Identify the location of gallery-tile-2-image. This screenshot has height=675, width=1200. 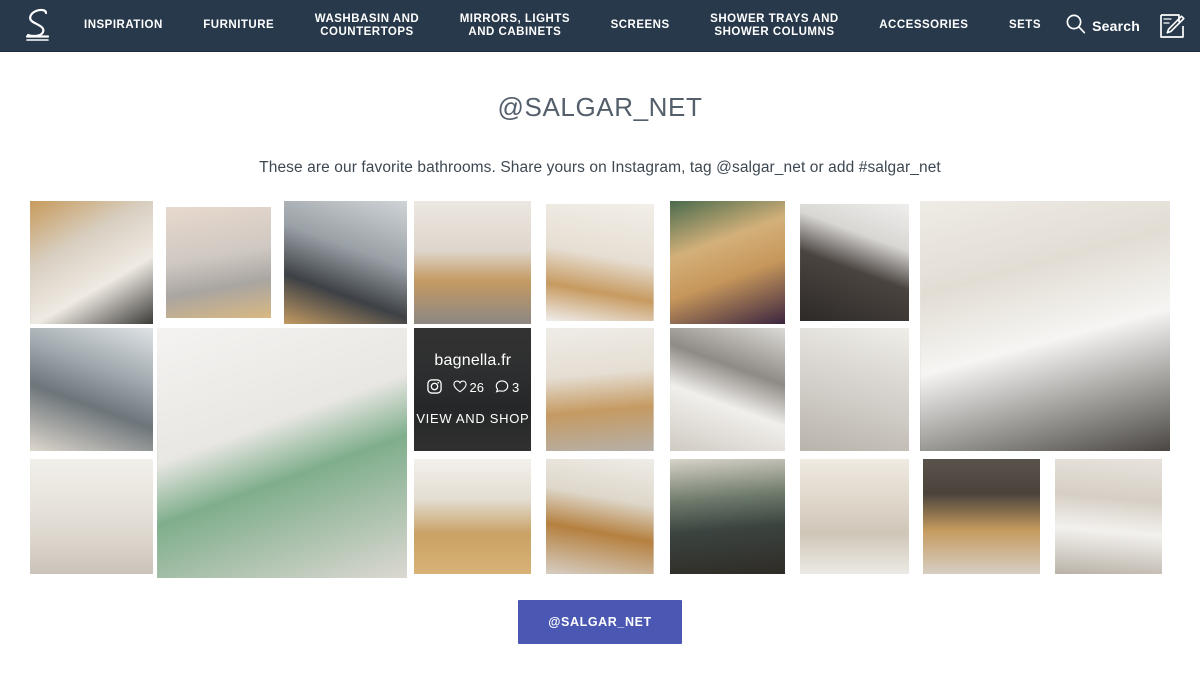
(219, 262).